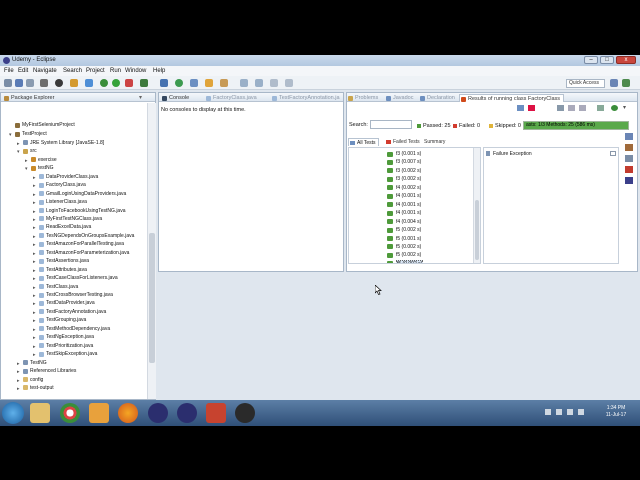 This screenshot has height=480, width=640. I want to click on expand-icon, so click(582, 108).